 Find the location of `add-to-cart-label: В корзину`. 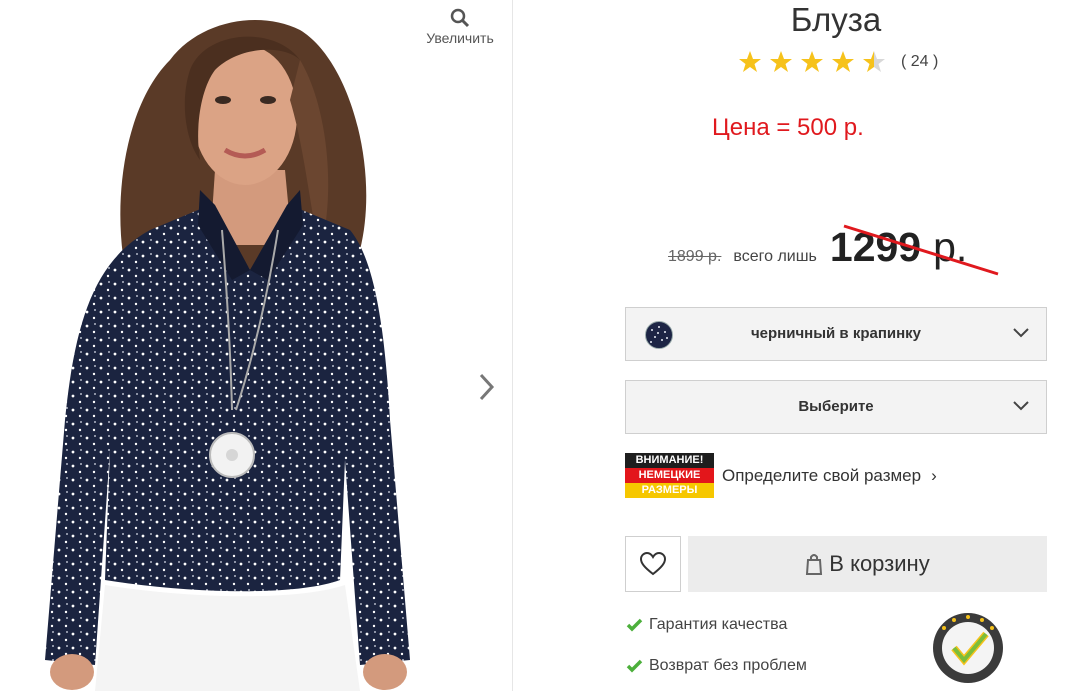

add-to-cart-label: В корзину is located at coordinates (879, 563).